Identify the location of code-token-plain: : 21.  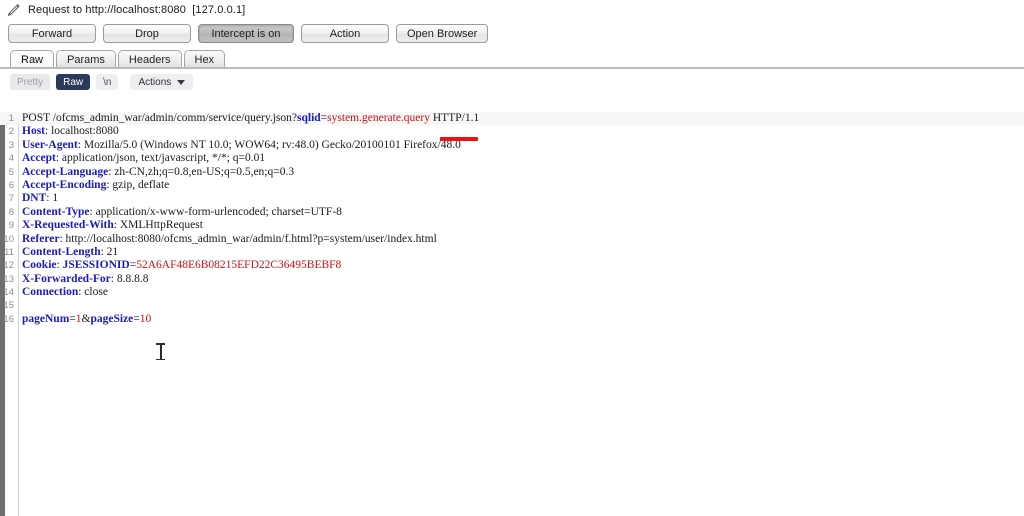
(109, 251).